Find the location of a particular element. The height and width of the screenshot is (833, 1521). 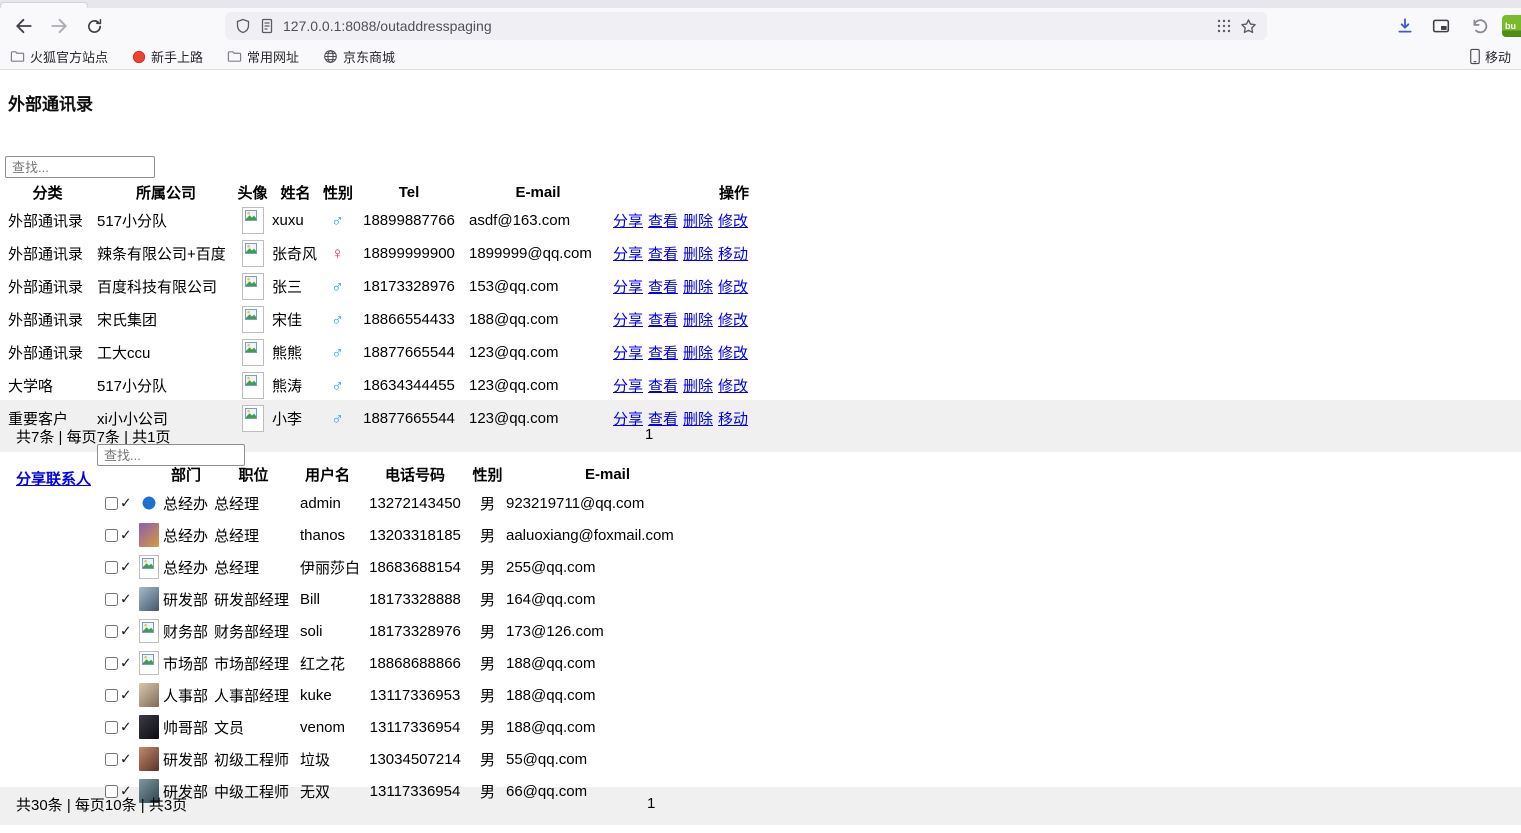

url-bar: 127.0.0.1:8088/outaddresspaging is located at coordinates (746, 26).